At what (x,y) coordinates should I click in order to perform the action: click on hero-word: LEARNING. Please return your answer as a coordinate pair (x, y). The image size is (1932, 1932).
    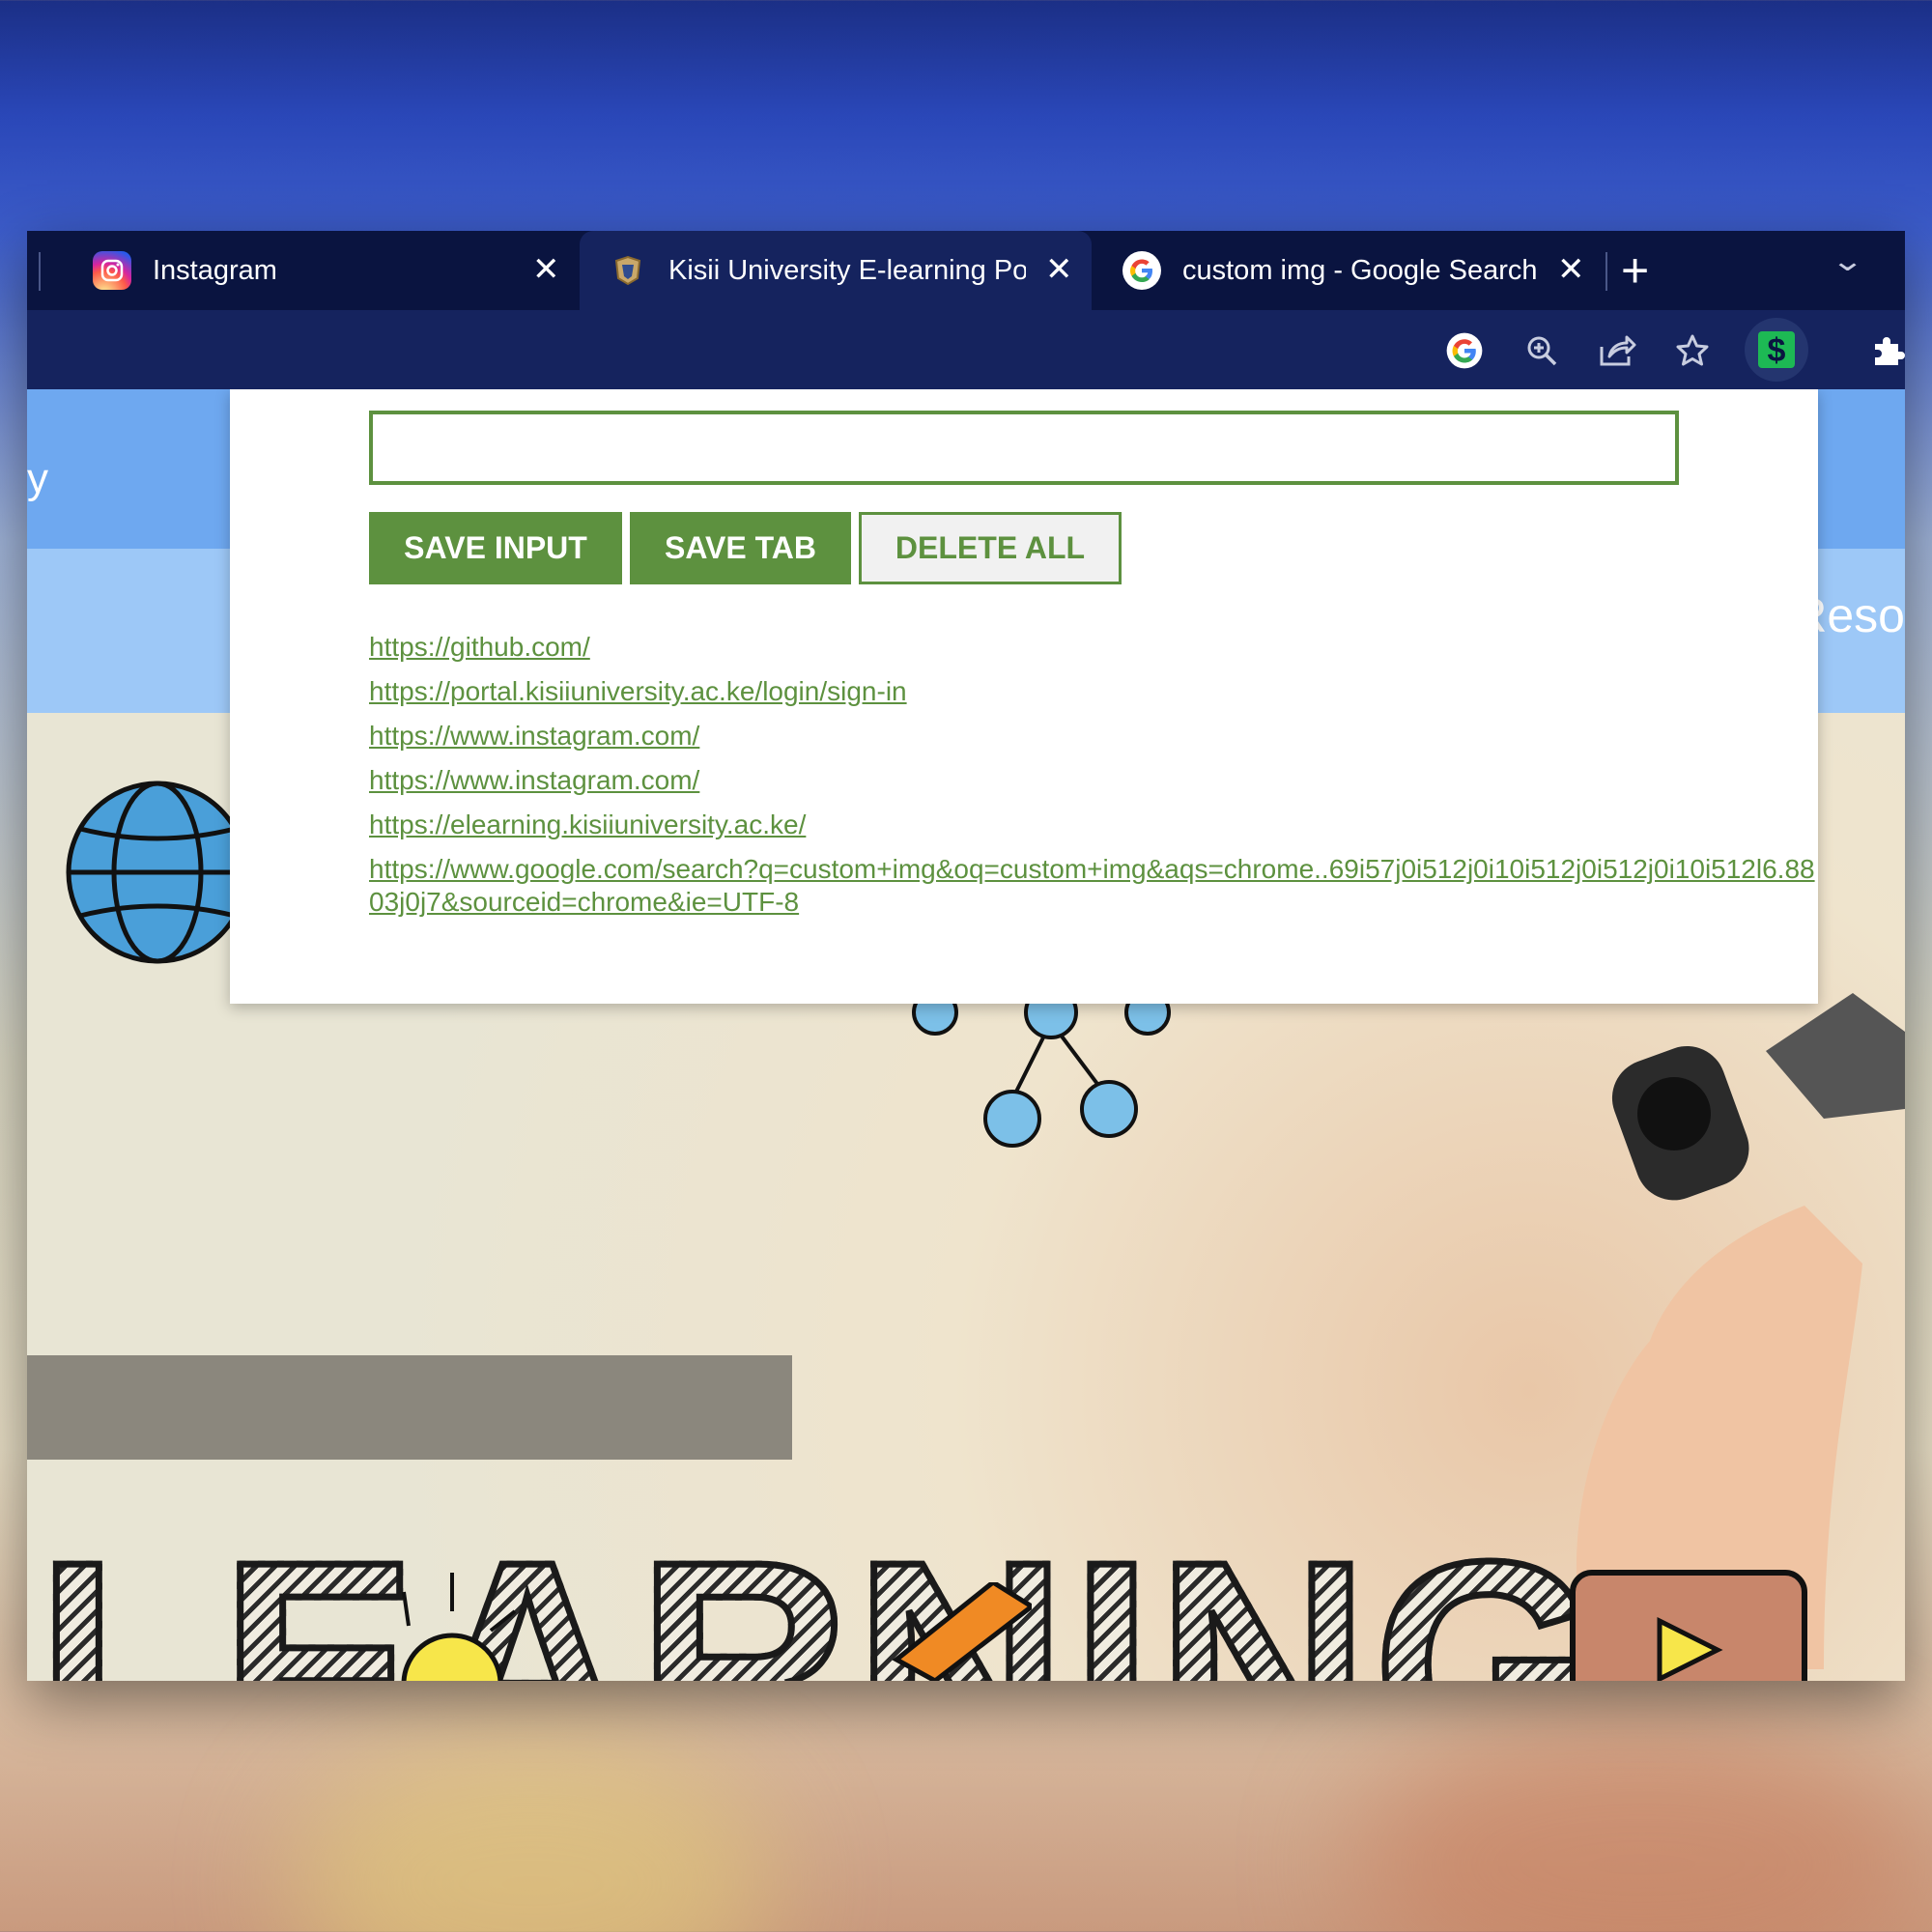
    Looking at the image, I should click on (820, 1588).